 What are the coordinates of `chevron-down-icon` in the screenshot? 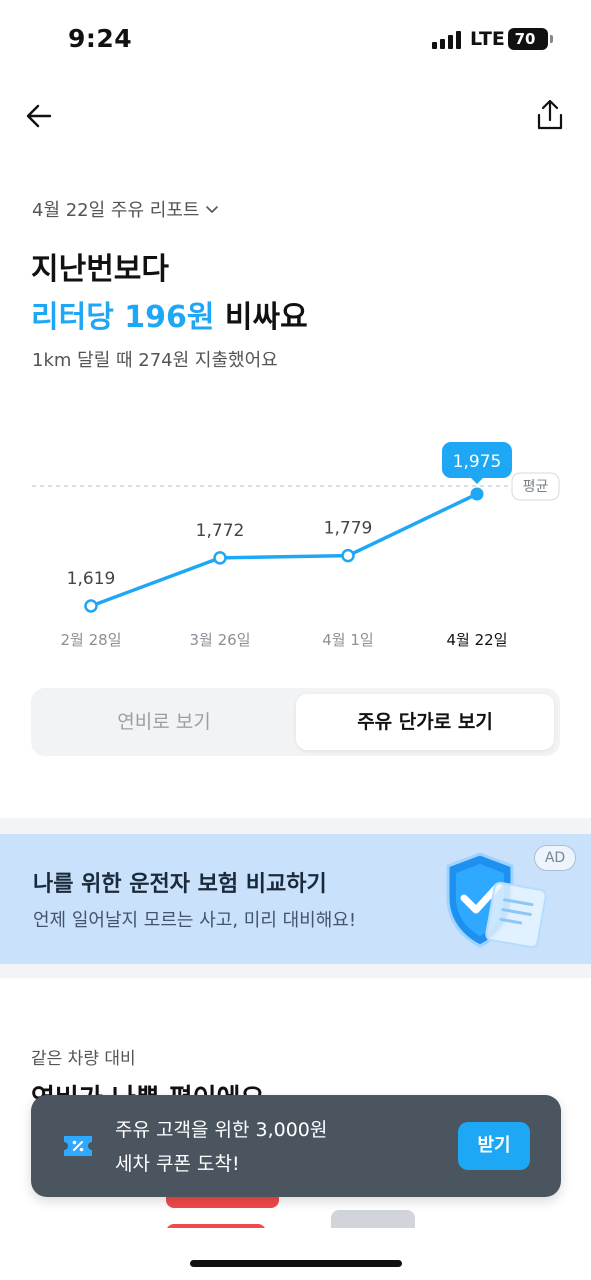 It's located at (212, 209).